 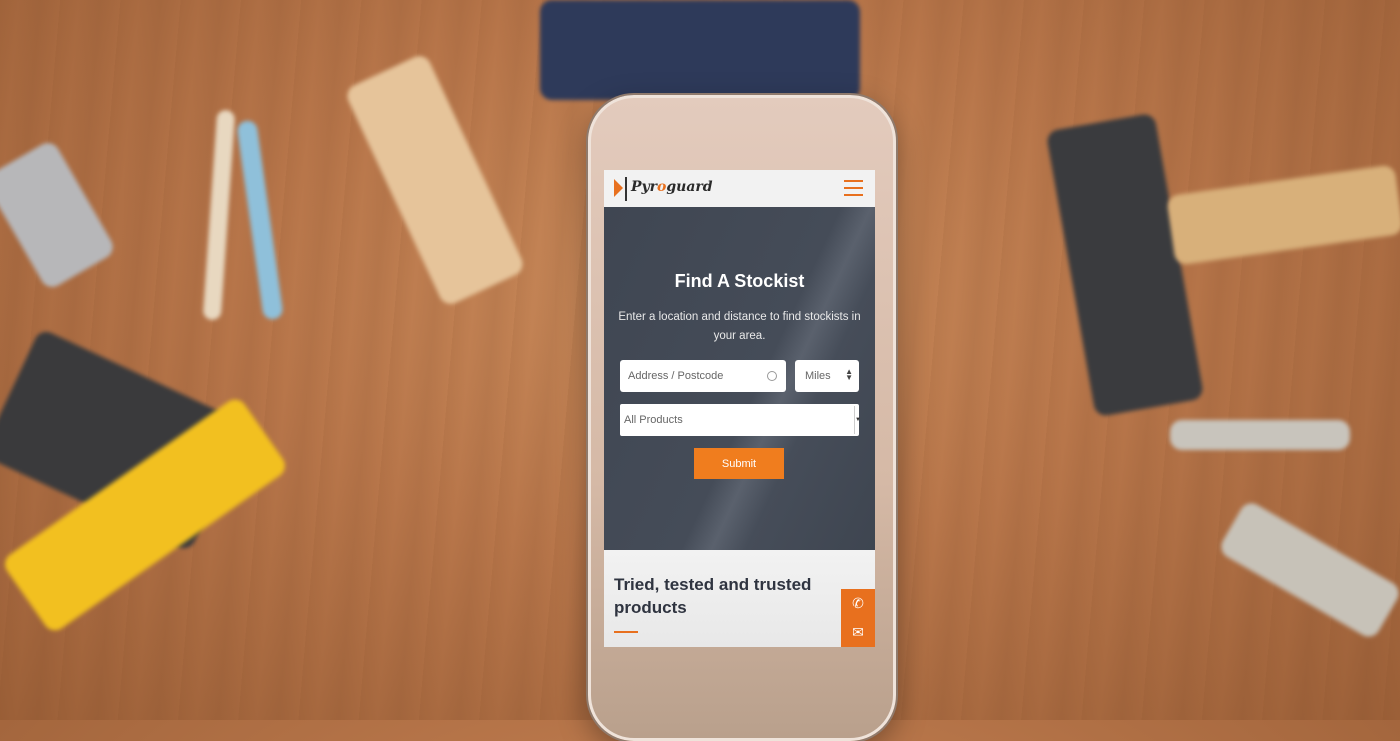 What do you see at coordinates (849, 374) in the screenshot?
I see `sort-arrows-icon: ▲ ▼` at bounding box center [849, 374].